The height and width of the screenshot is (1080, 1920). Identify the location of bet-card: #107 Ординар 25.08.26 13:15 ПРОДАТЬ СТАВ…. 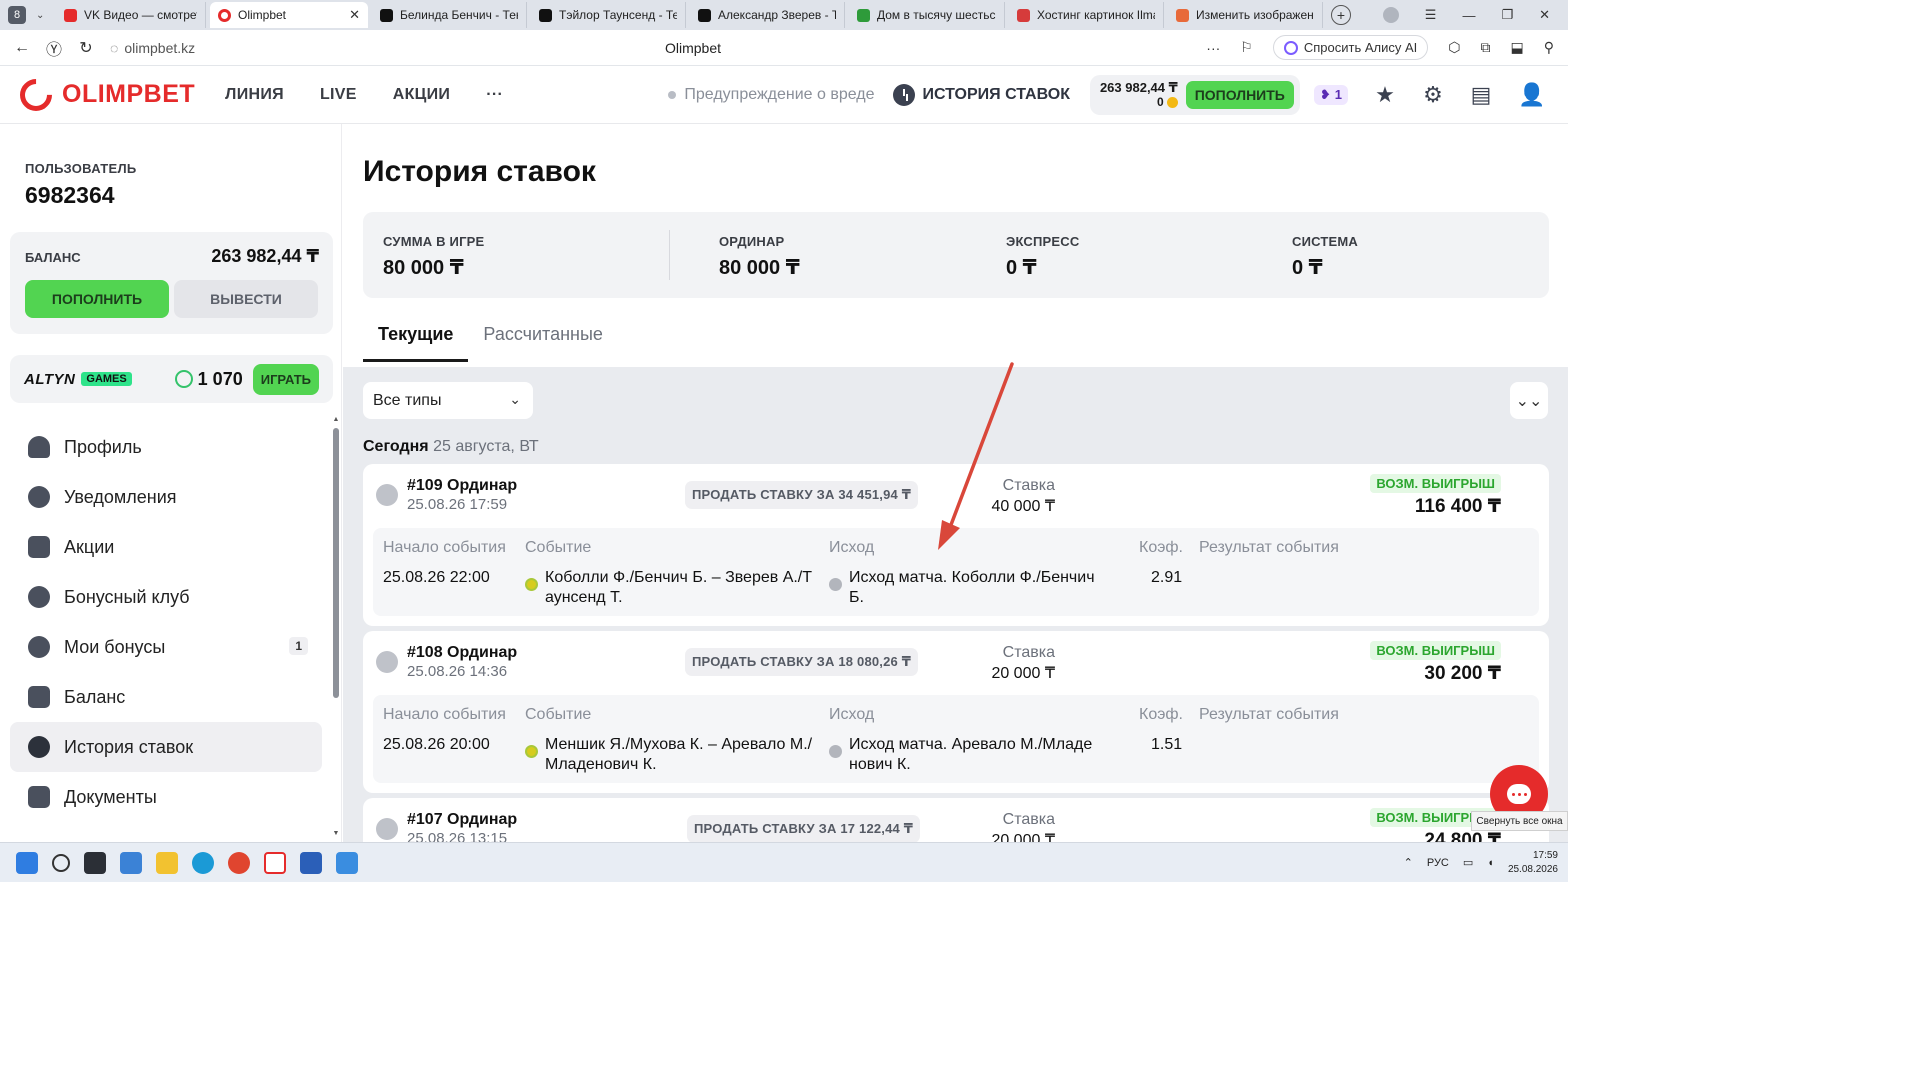
(956, 820).